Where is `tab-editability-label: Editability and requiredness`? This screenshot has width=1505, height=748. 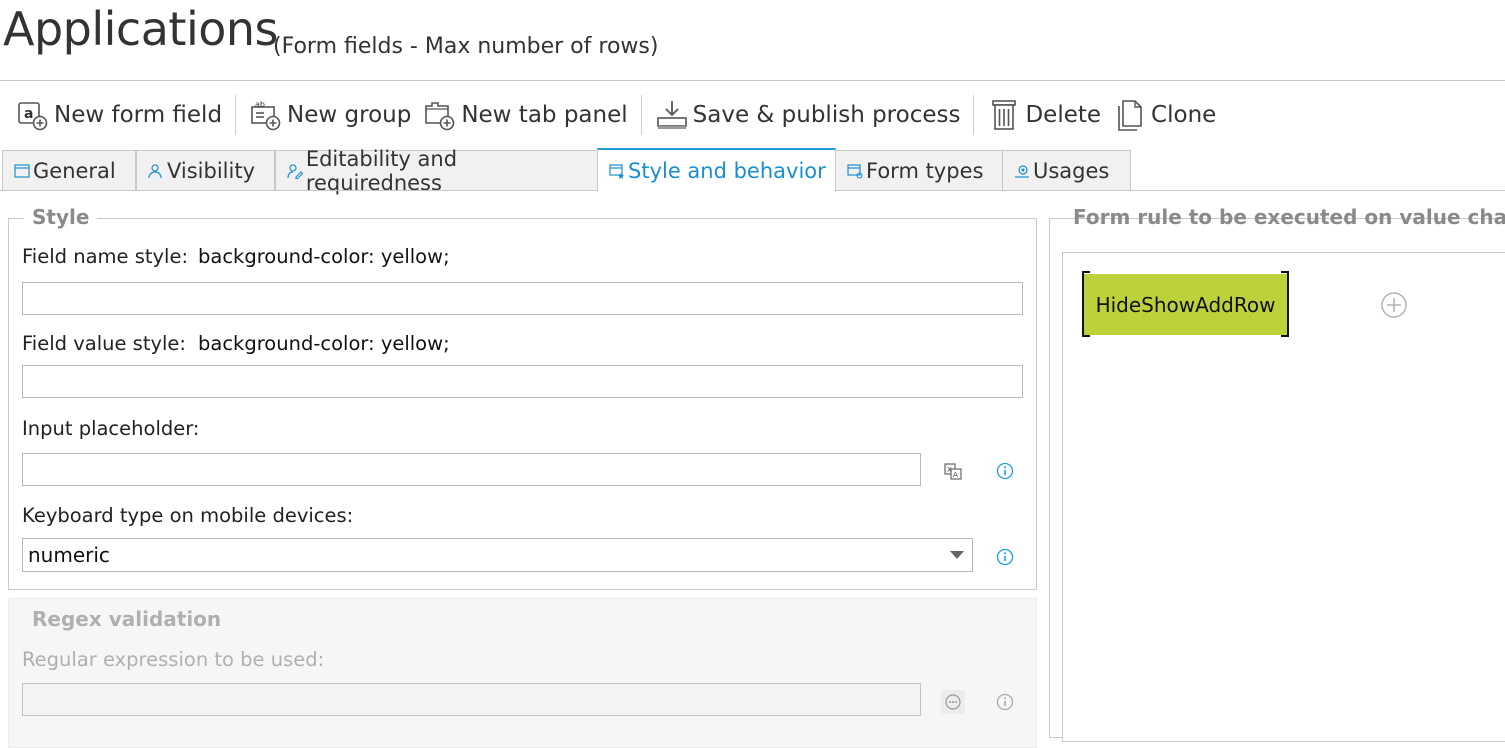
tab-editability-label: Editability and requiredness is located at coordinates (381, 170).